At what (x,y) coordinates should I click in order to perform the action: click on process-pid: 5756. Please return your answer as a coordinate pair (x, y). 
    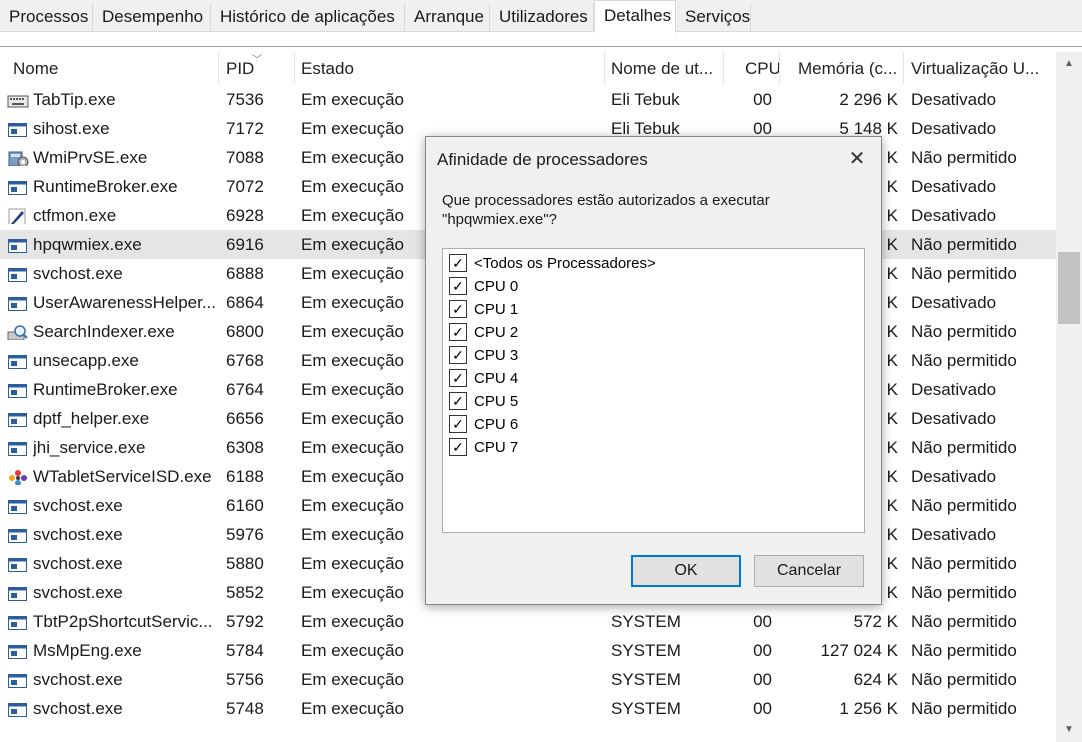
    Looking at the image, I should click on (245, 679).